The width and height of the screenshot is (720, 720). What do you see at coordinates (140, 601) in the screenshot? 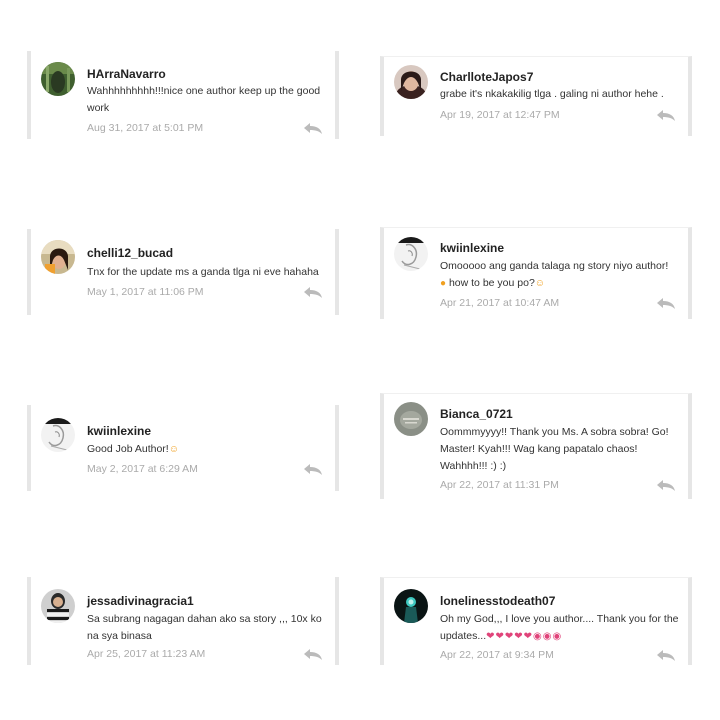
I see `username: jessadivinagracia1` at bounding box center [140, 601].